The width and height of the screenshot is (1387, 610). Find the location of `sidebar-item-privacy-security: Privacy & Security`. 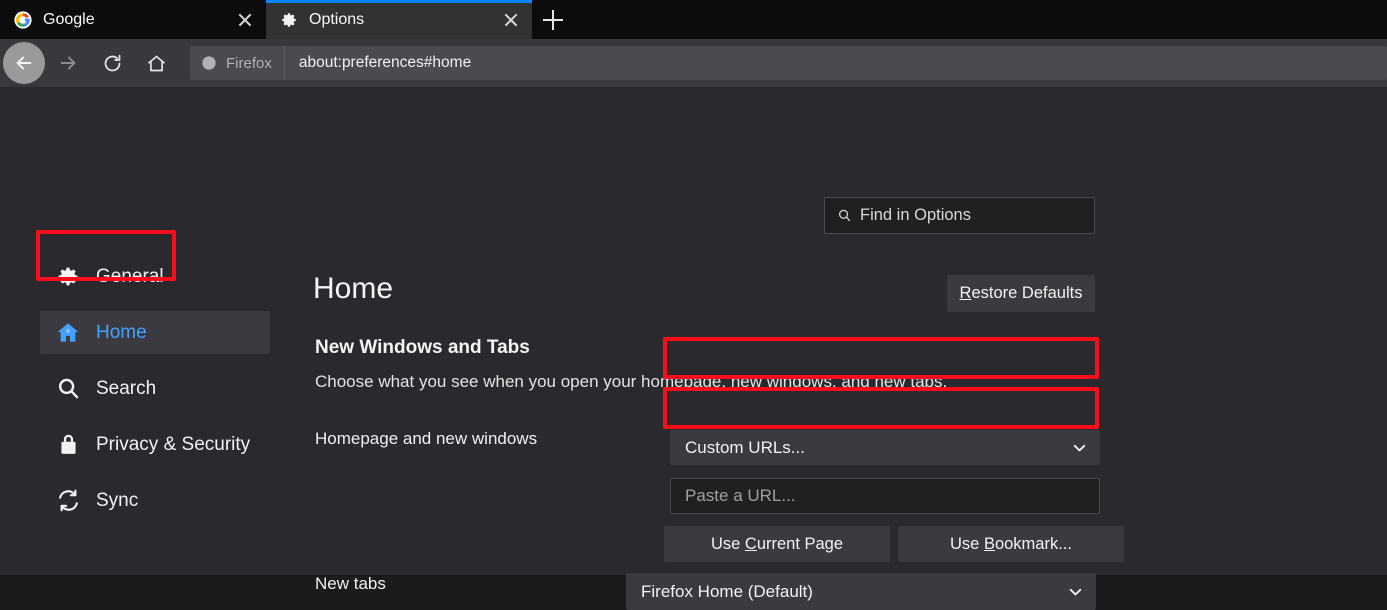

sidebar-item-privacy-security: Privacy & Security is located at coordinates (155, 444).